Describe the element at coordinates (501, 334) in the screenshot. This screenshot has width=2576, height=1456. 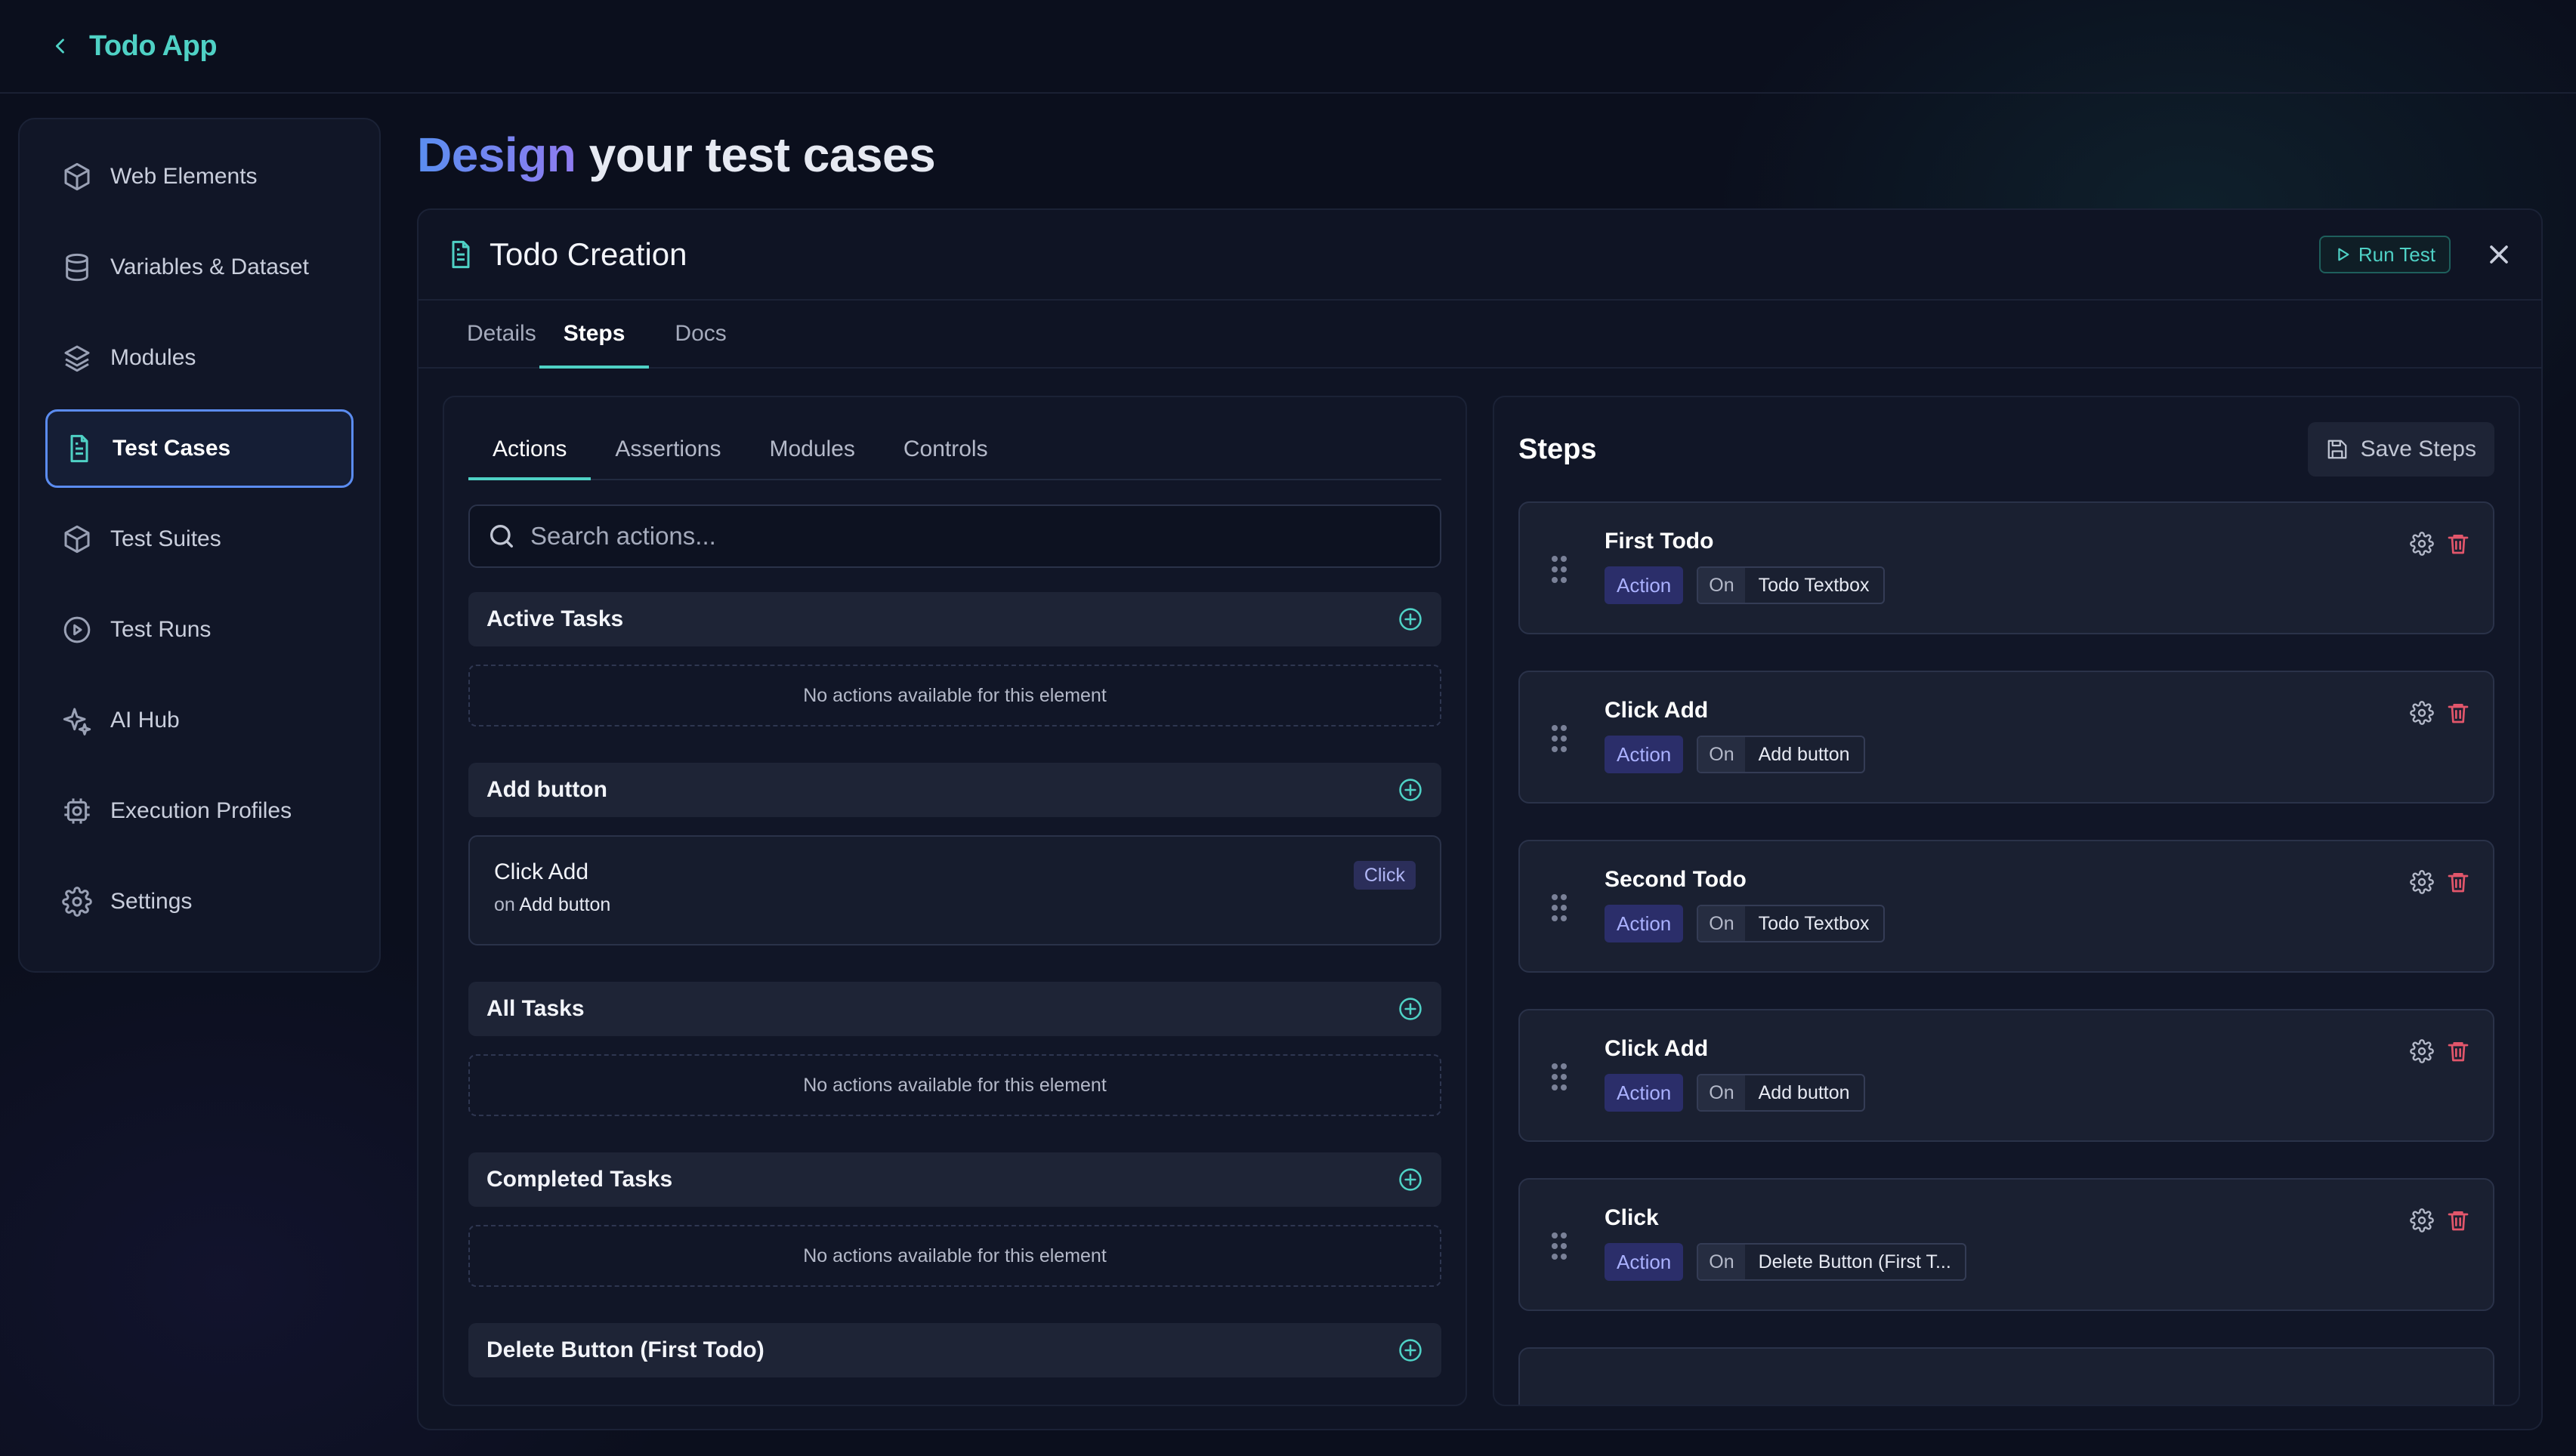
I see `tab-details: Details` at that location.